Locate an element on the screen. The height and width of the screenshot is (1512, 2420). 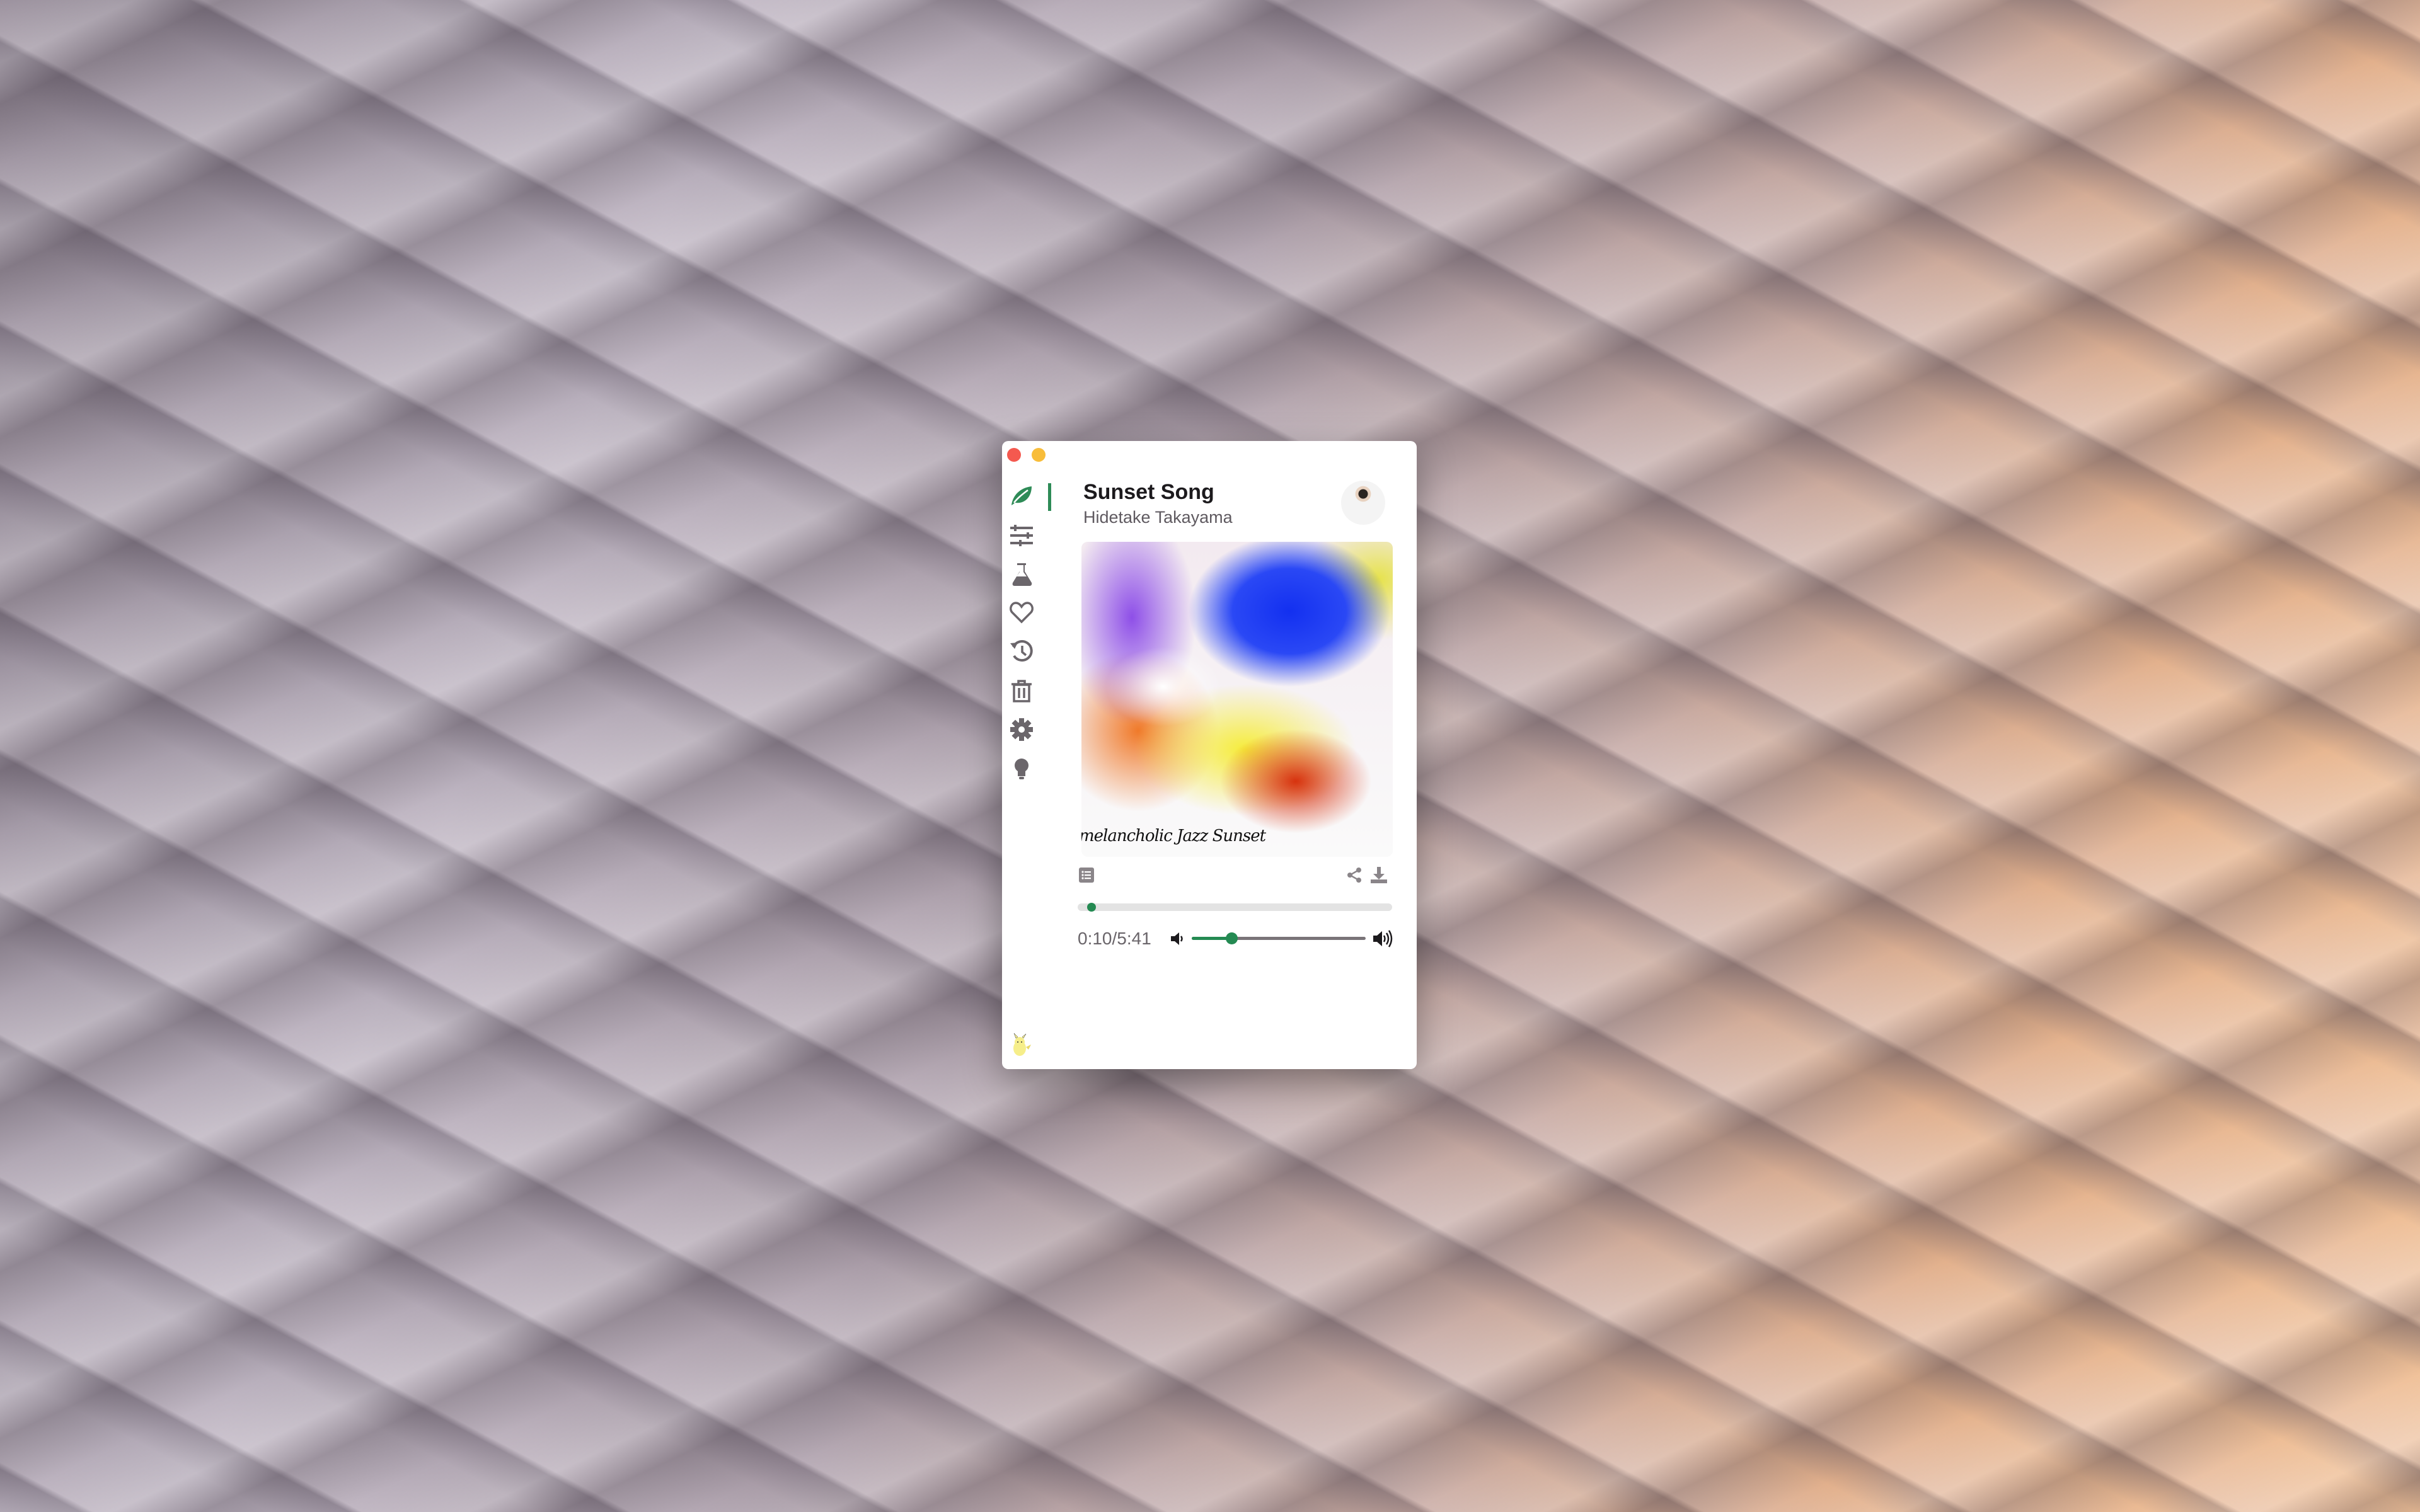
trash-icon is located at coordinates (1021, 691).